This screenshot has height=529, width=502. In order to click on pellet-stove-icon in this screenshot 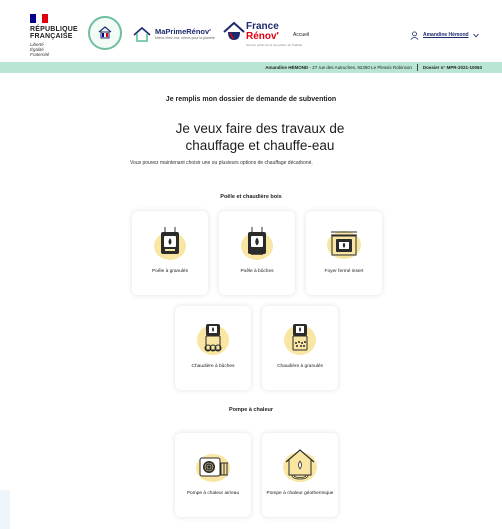, I will do `click(170, 243)`.